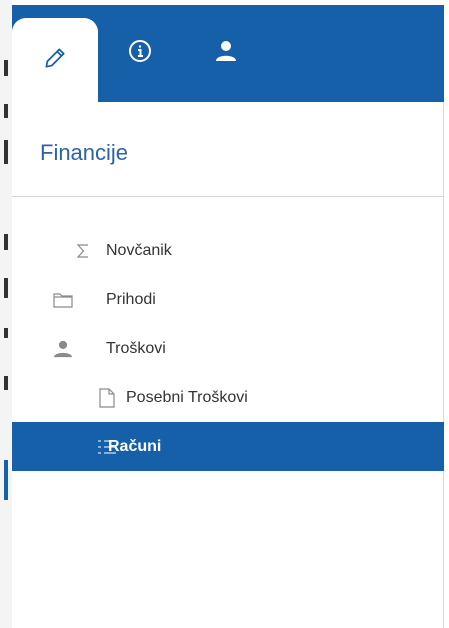 The width and height of the screenshot is (449, 628). What do you see at coordinates (83, 251) in the screenshot?
I see `sigma-icon` at bounding box center [83, 251].